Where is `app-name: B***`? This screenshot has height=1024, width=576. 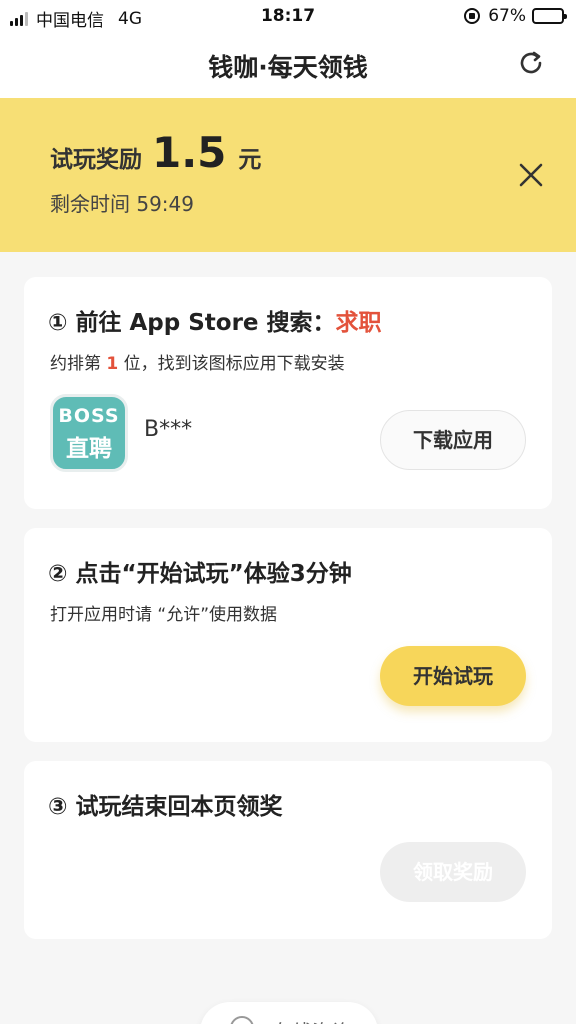 app-name: B*** is located at coordinates (168, 429).